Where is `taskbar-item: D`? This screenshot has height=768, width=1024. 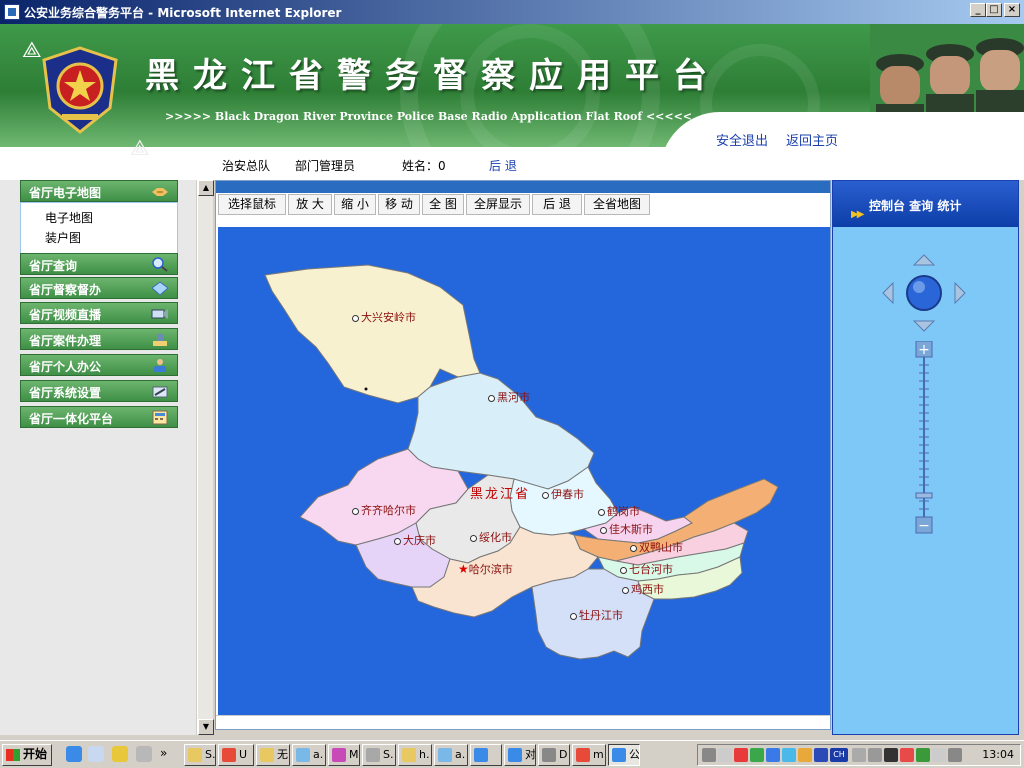
taskbar-item: D is located at coordinates (554, 755).